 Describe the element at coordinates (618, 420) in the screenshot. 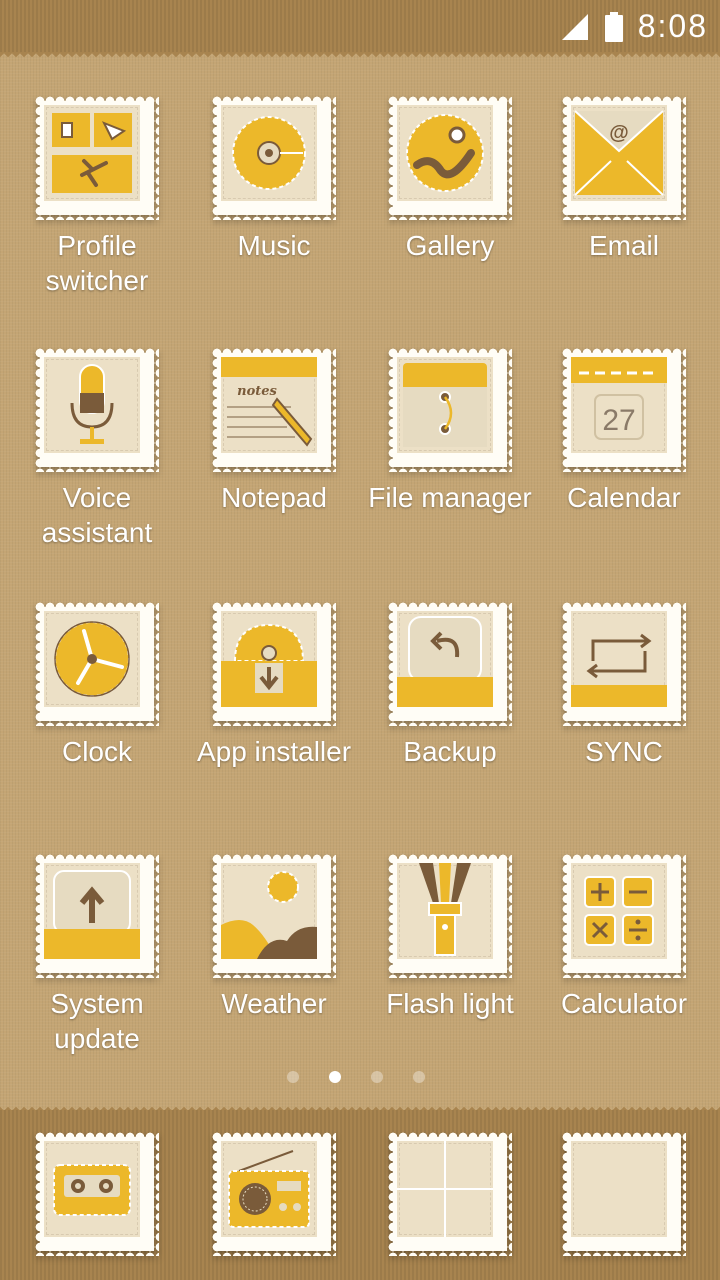

I see `svg-text: 27` at that location.